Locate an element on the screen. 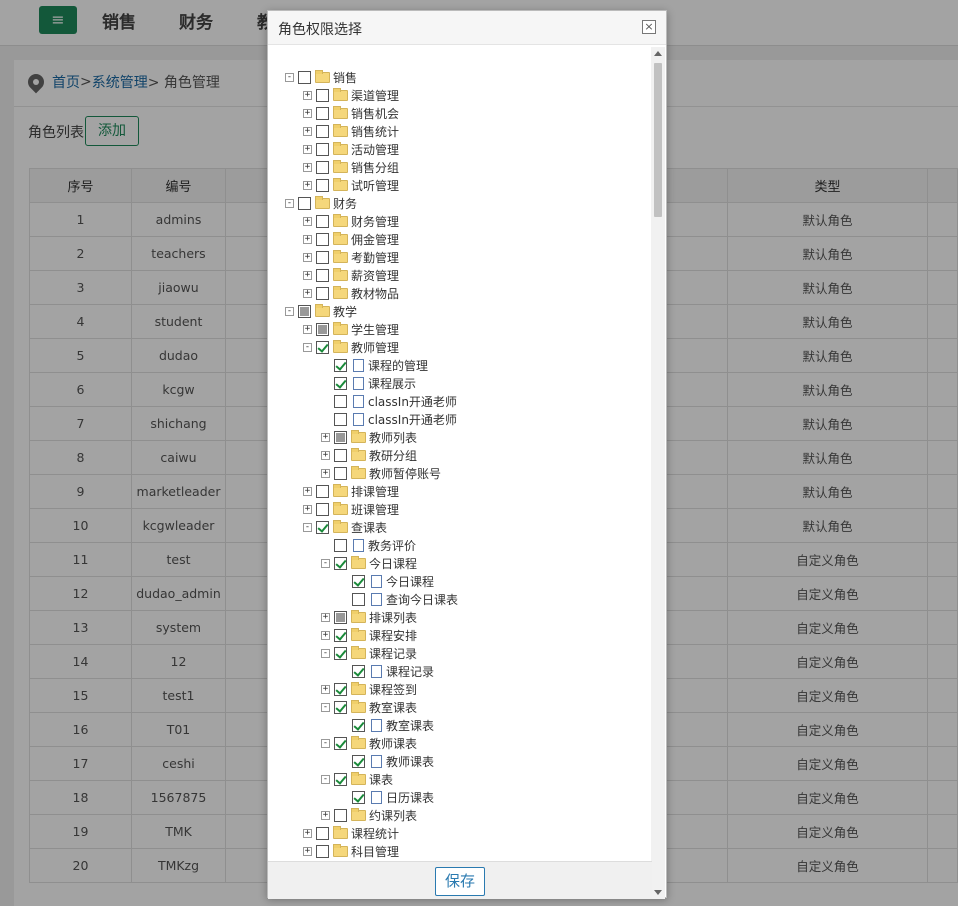  tree-node-label: 考勤管理 is located at coordinates (375, 257).